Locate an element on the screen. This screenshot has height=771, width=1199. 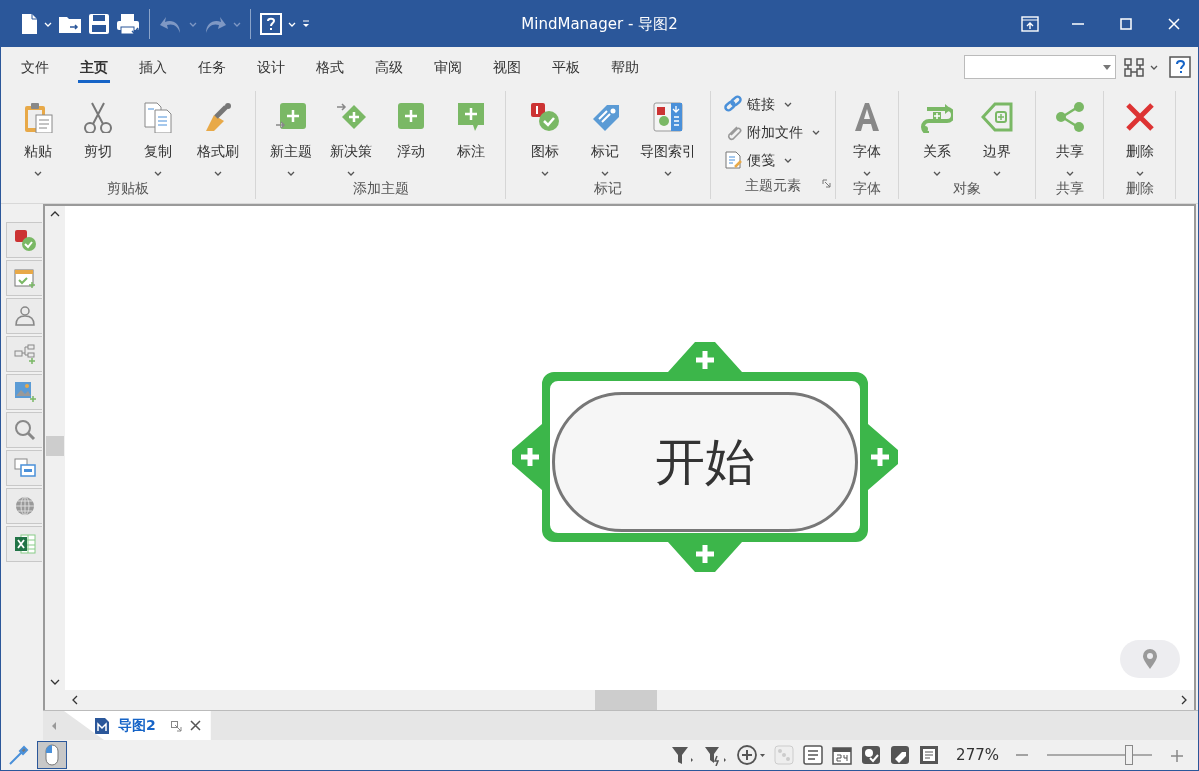
mouse-mode-button is located at coordinates (52, 755).